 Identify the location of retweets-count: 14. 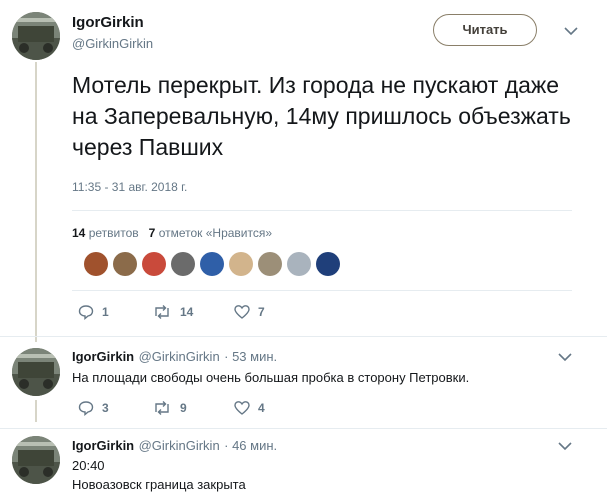
(78, 233).